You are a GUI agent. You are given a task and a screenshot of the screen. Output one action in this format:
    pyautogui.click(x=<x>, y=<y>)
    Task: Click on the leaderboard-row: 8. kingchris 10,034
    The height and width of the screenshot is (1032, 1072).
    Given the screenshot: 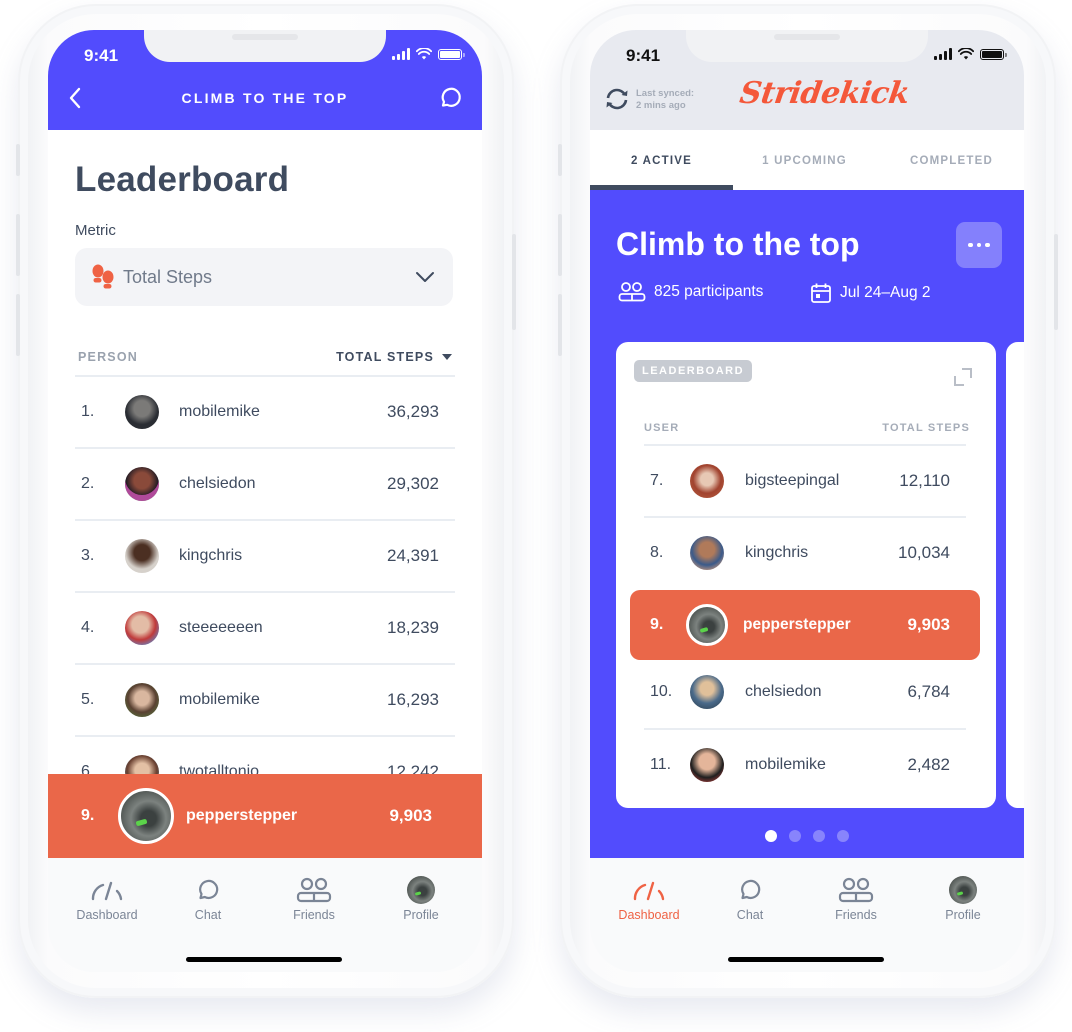 What is the action you would take?
    pyautogui.click(x=805, y=552)
    